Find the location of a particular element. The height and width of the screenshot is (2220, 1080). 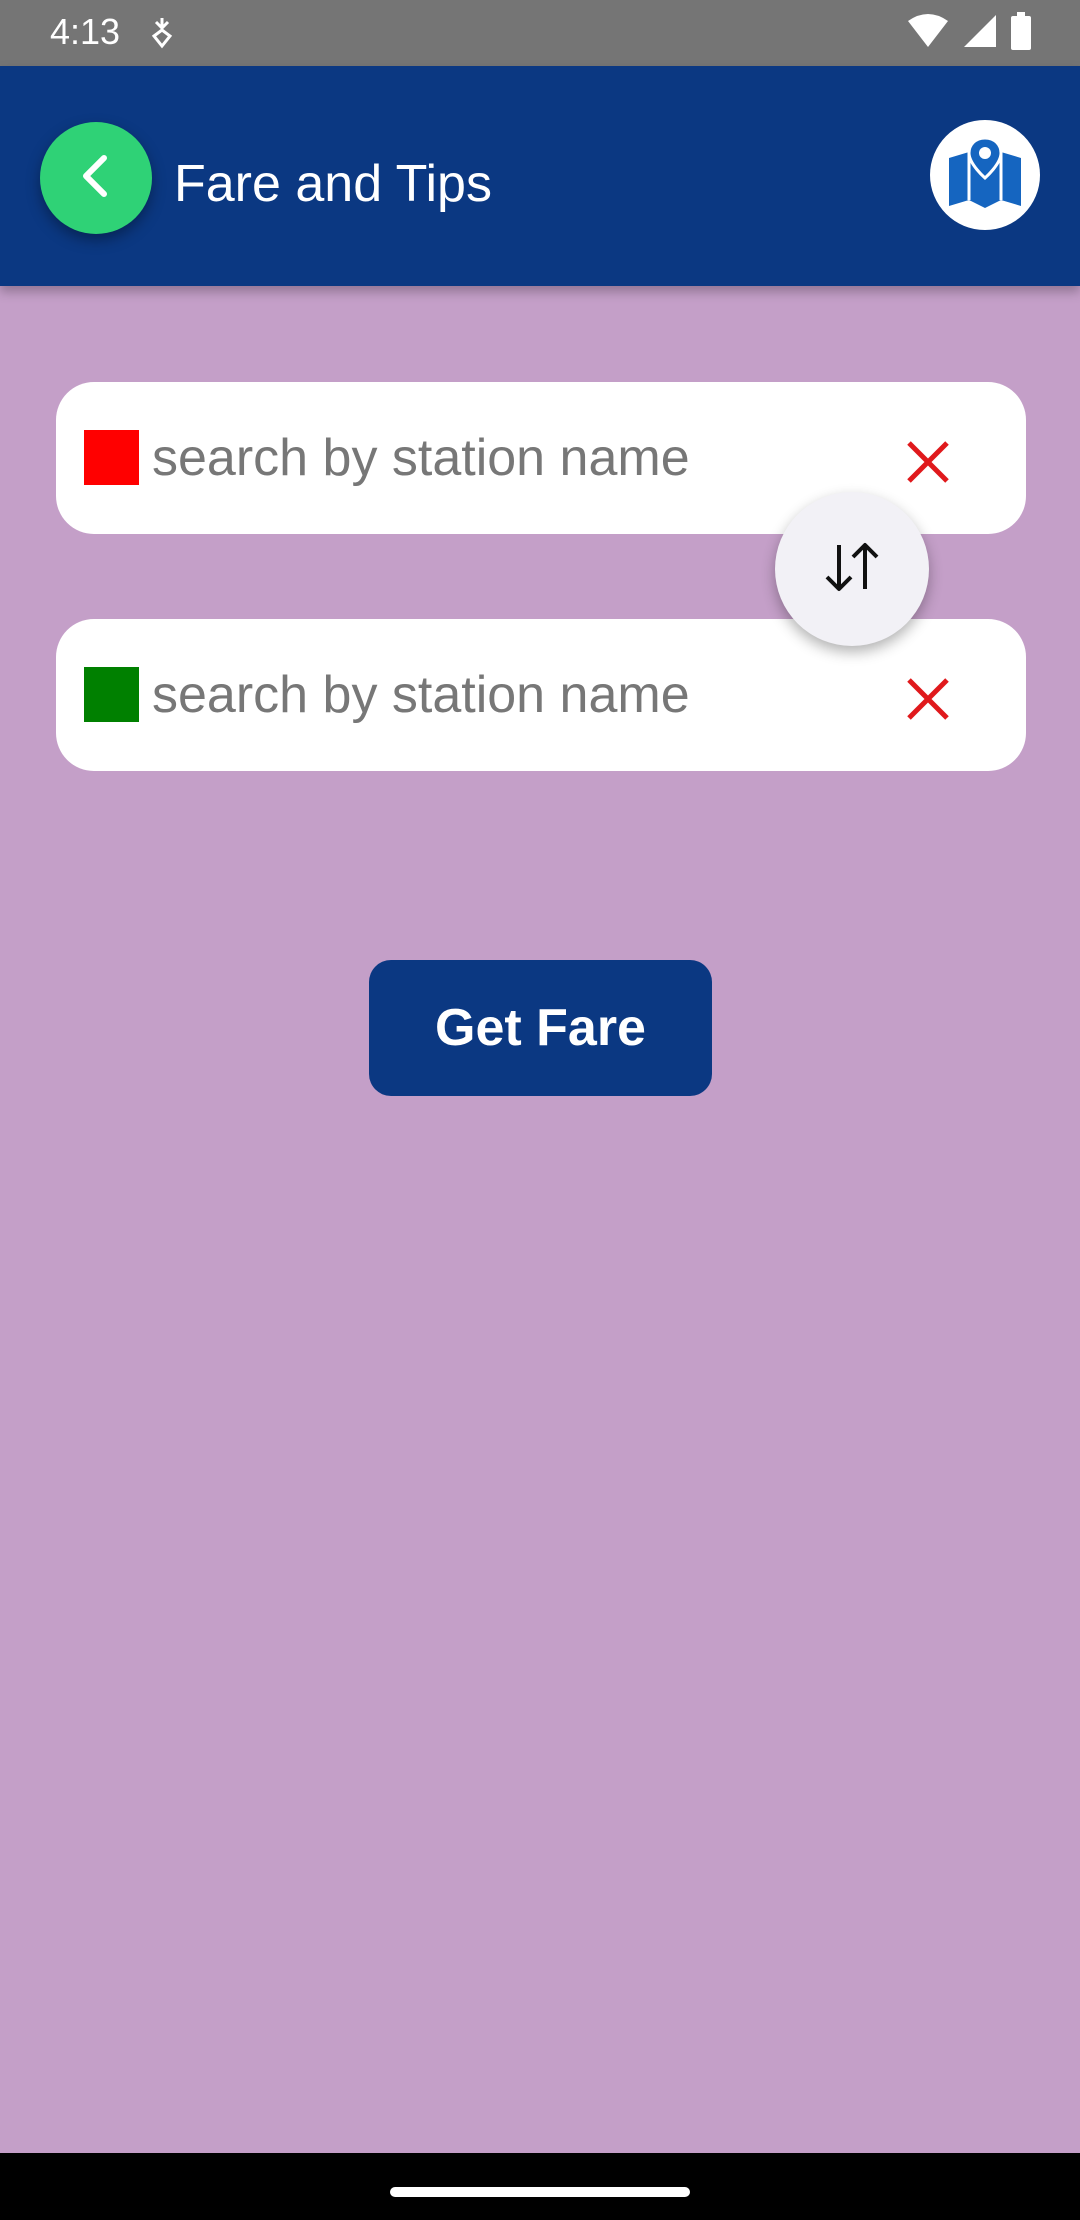

status-icons is located at coordinates (969, 33).